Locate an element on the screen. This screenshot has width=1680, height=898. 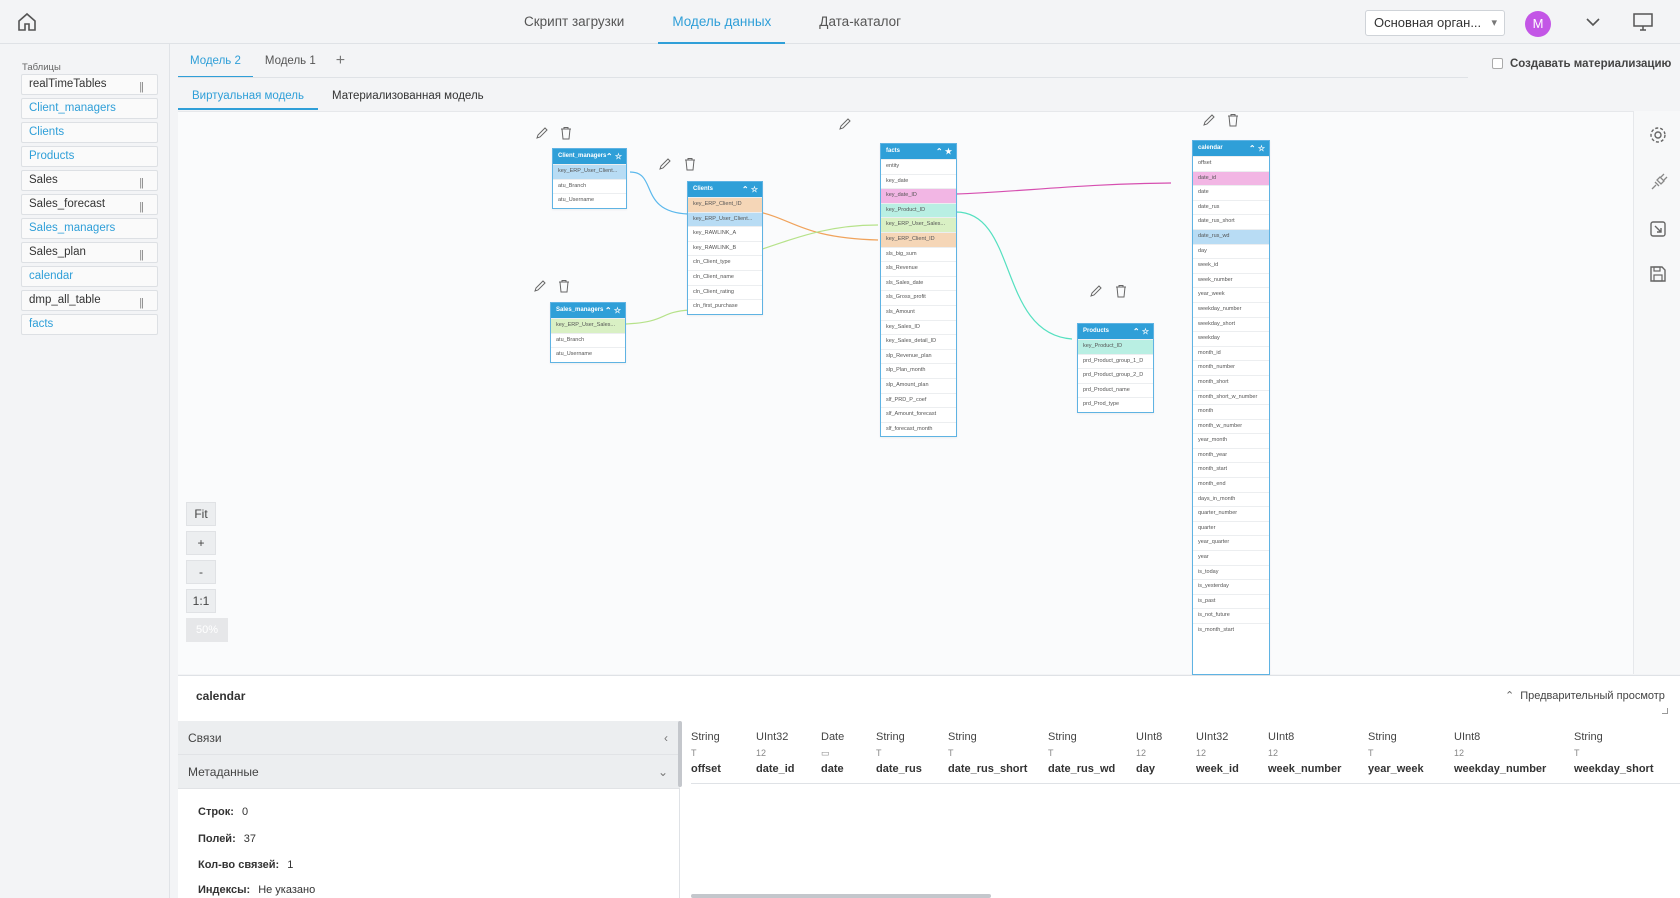
sidebar-item-dmp-all-table: dmp_all_table || is located at coordinates (89, 300).